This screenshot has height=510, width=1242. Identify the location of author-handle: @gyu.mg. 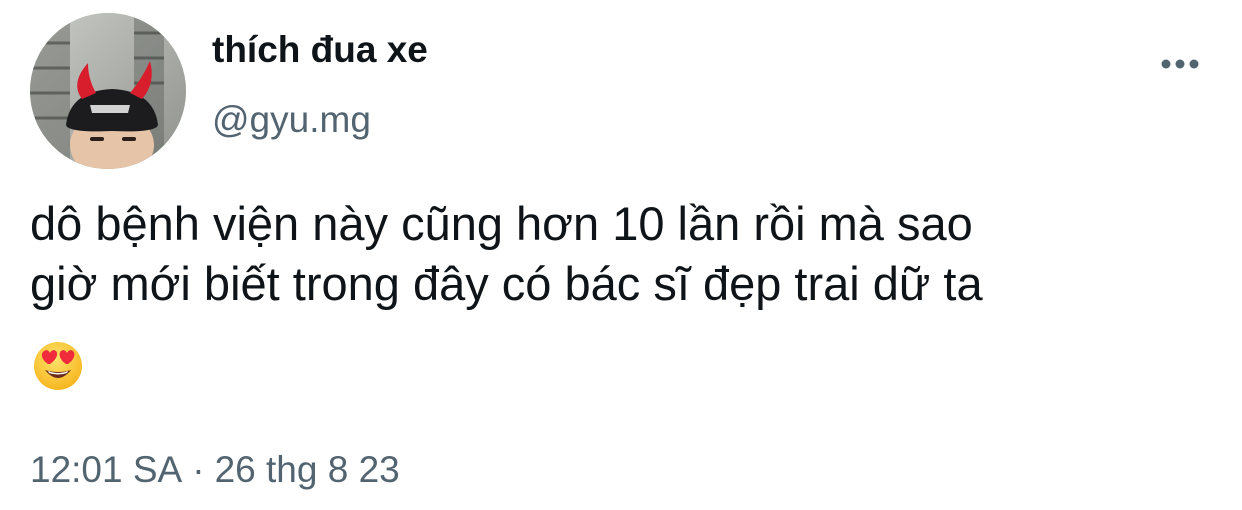
(291, 120).